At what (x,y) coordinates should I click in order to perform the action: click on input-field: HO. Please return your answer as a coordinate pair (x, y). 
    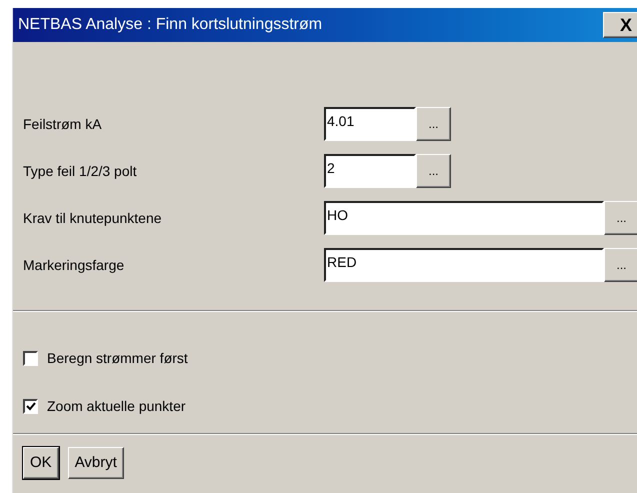
    Looking at the image, I should click on (464, 218).